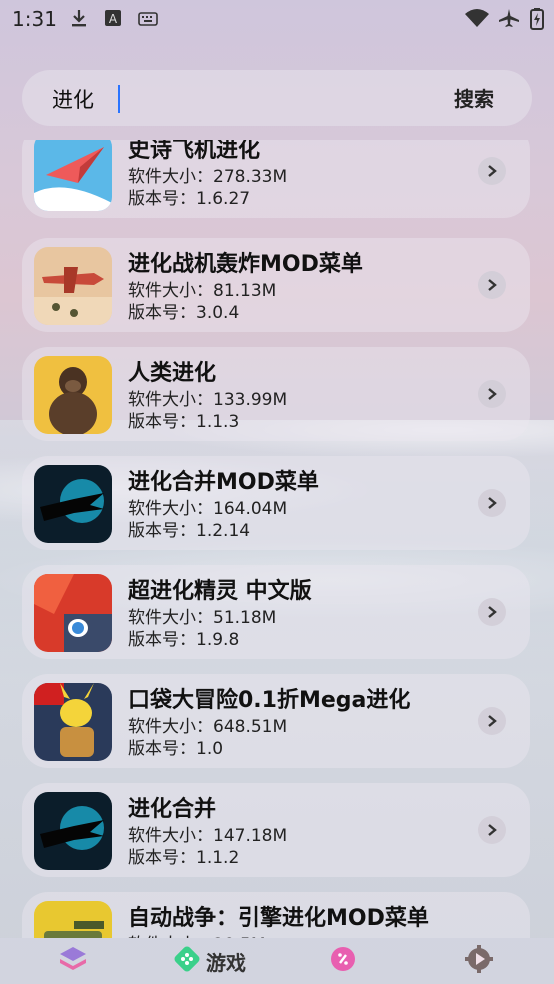 Image resolution: width=554 pixels, height=984 pixels. Describe the element at coordinates (222, 99) in the screenshot. I see `search-input` at that location.